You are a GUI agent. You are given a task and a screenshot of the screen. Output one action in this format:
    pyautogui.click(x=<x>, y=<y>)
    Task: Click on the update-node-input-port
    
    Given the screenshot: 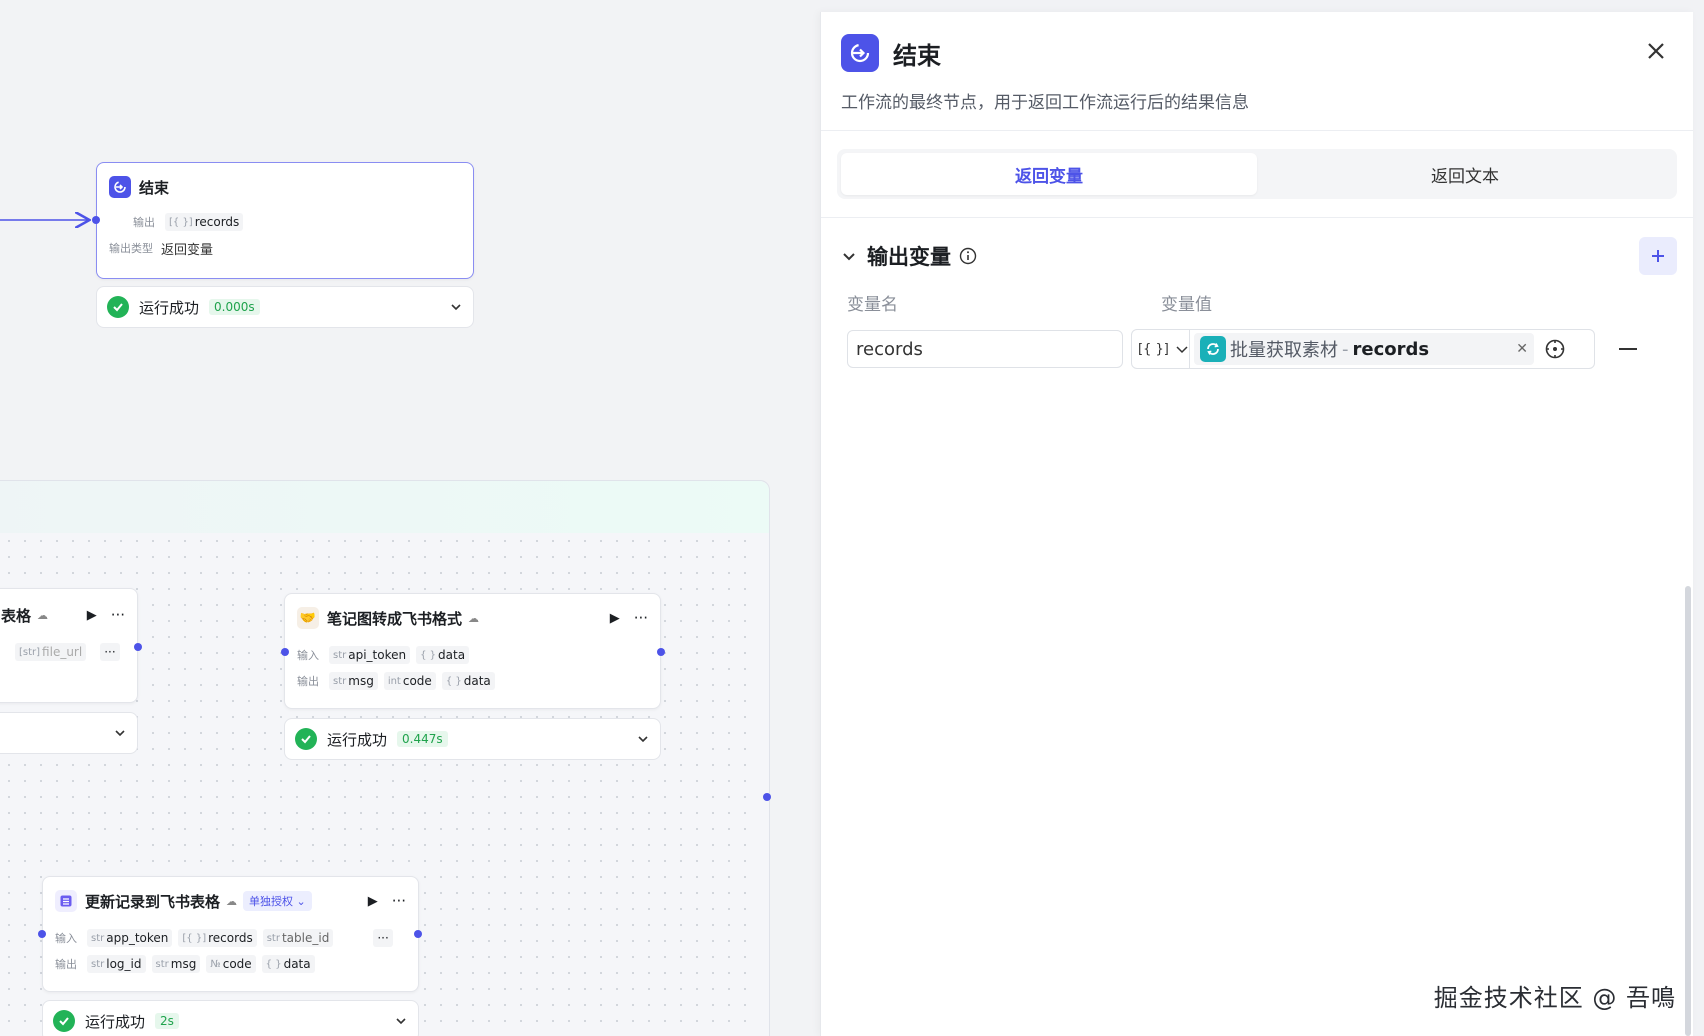 What is the action you would take?
    pyautogui.click(x=42, y=934)
    